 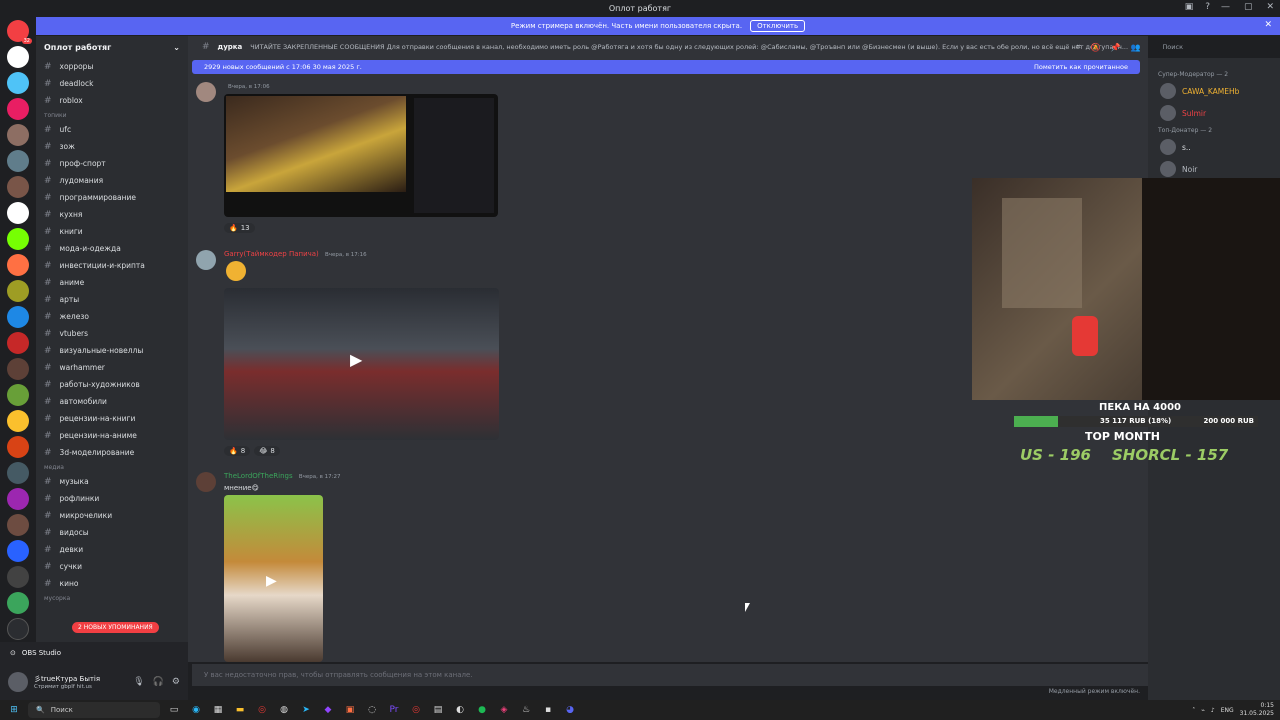 What do you see at coordinates (112, 566) in the screenshot?
I see `channel-item: # сучки` at bounding box center [112, 566].